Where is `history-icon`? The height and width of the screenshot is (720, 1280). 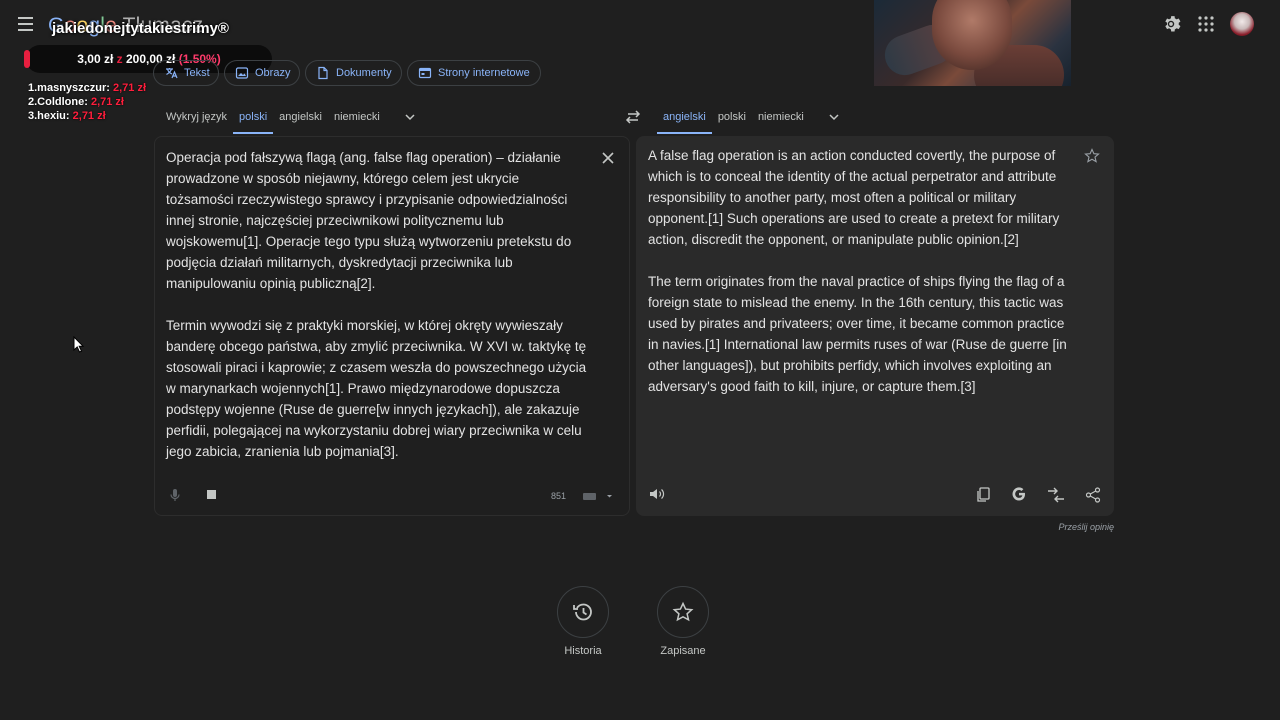 history-icon is located at coordinates (583, 612).